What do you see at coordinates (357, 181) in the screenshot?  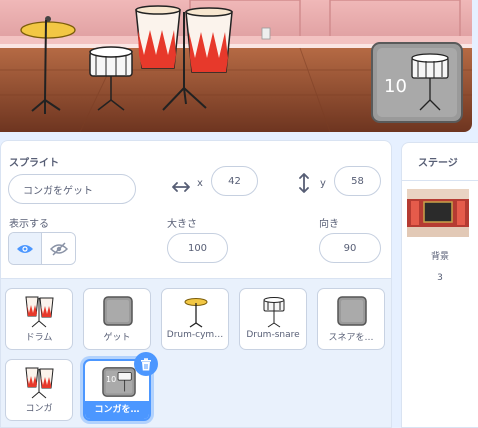 I see `y-input: 58` at bounding box center [357, 181].